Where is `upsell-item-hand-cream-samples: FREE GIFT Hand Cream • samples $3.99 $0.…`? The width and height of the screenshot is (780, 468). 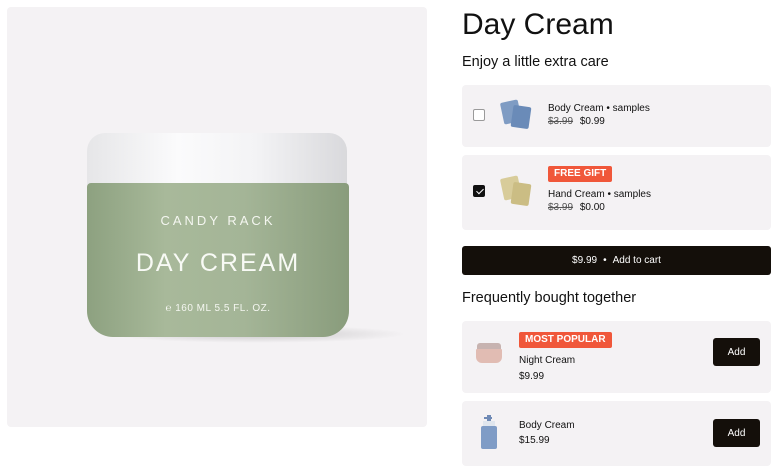 upsell-item-hand-cream-samples: FREE GIFT Hand Cream • samples $3.99 $0.… is located at coordinates (616, 192).